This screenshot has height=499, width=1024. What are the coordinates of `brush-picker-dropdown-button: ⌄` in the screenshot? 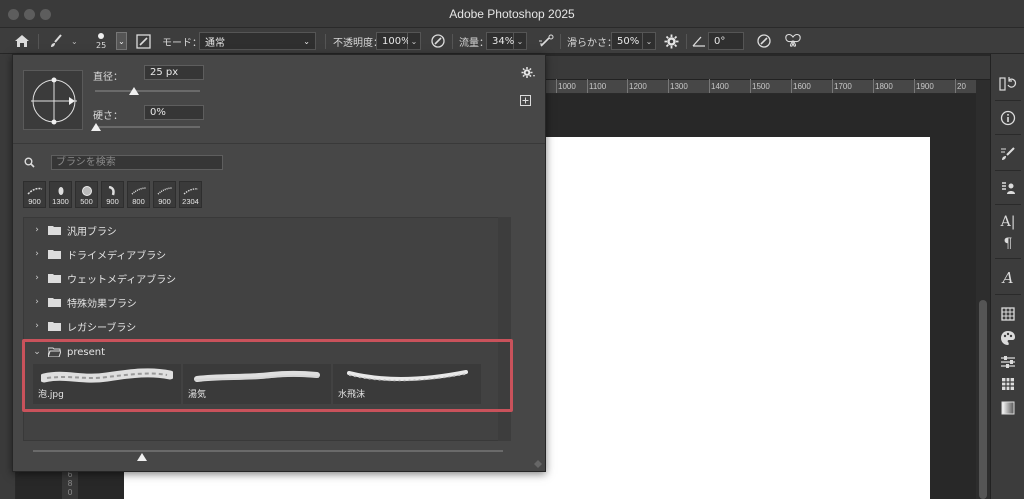 It's located at (121, 41).